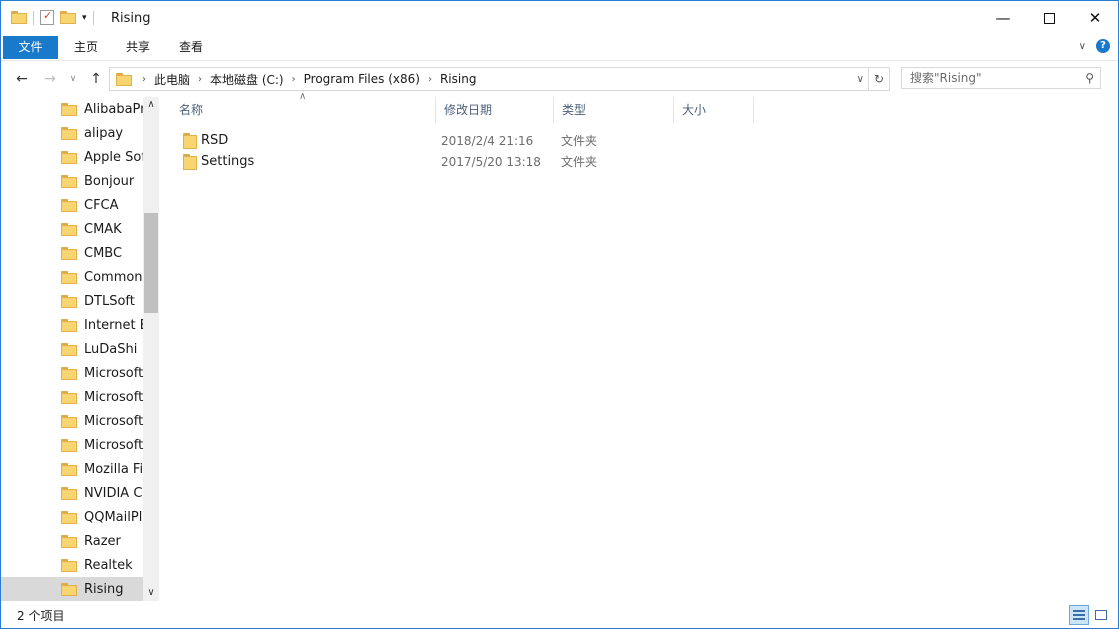 Image resolution: width=1119 pixels, height=629 pixels. Describe the element at coordinates (228, 161) in the screenshot. I see `file-name: Settings` at that location.